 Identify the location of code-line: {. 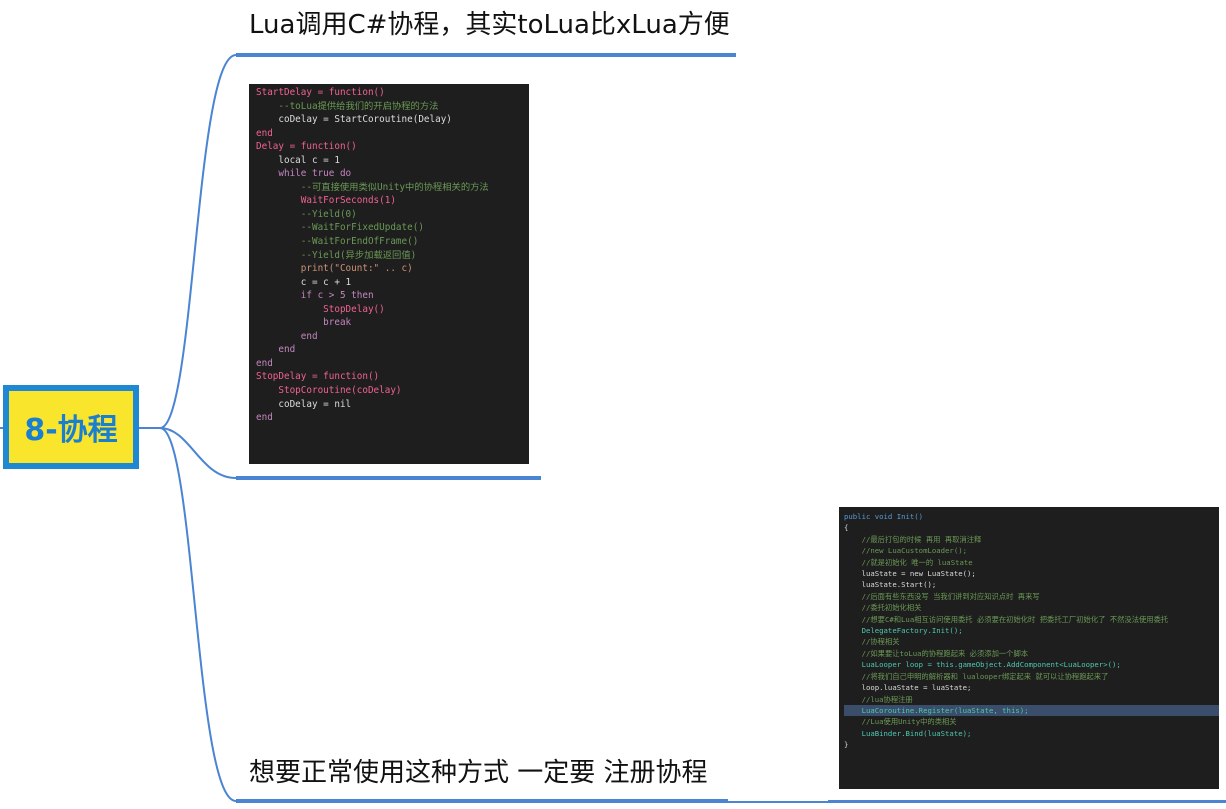
(846, 528).